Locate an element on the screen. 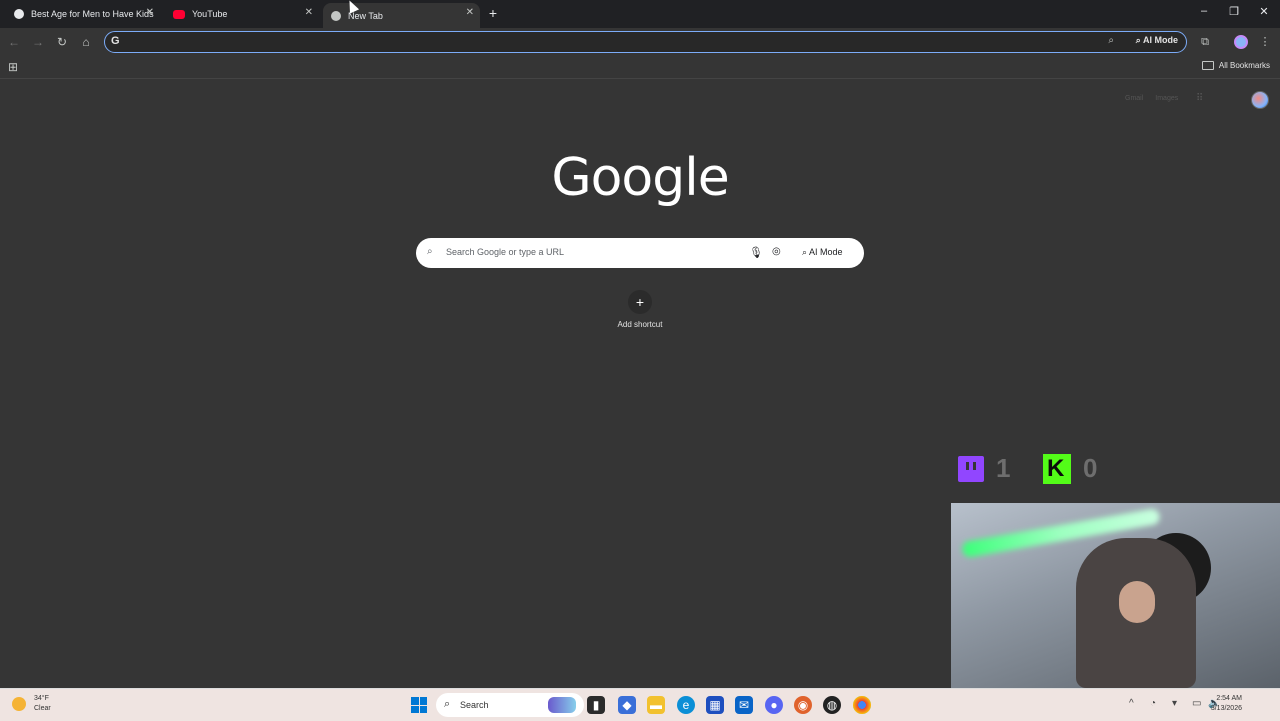 The height and width of the screenshot is (721, 1280). time: 2:54 AM is located at coordinates (1229, 698).